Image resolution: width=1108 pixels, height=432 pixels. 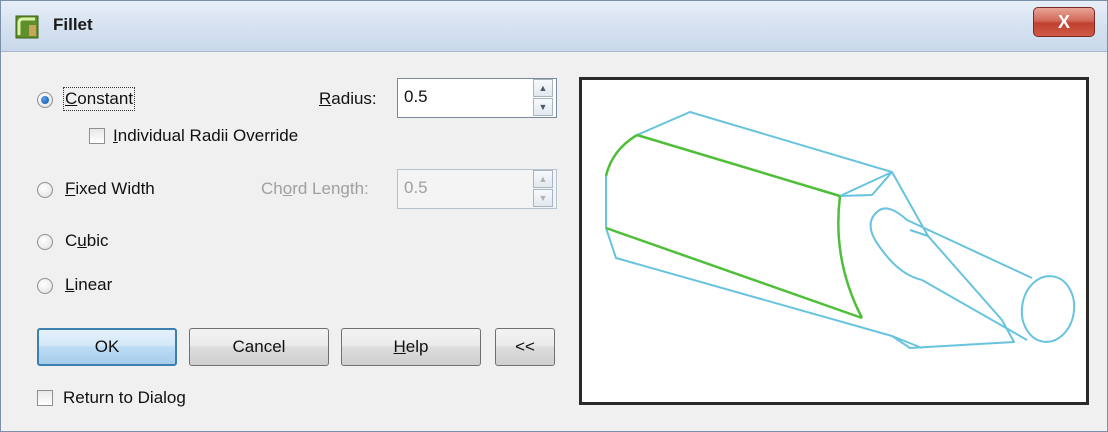 What do you see at coordinates (124, 398) in the screenshot?
I see `return-to-dialog-label: Return to Dialog` at bounding box center [124, 398].